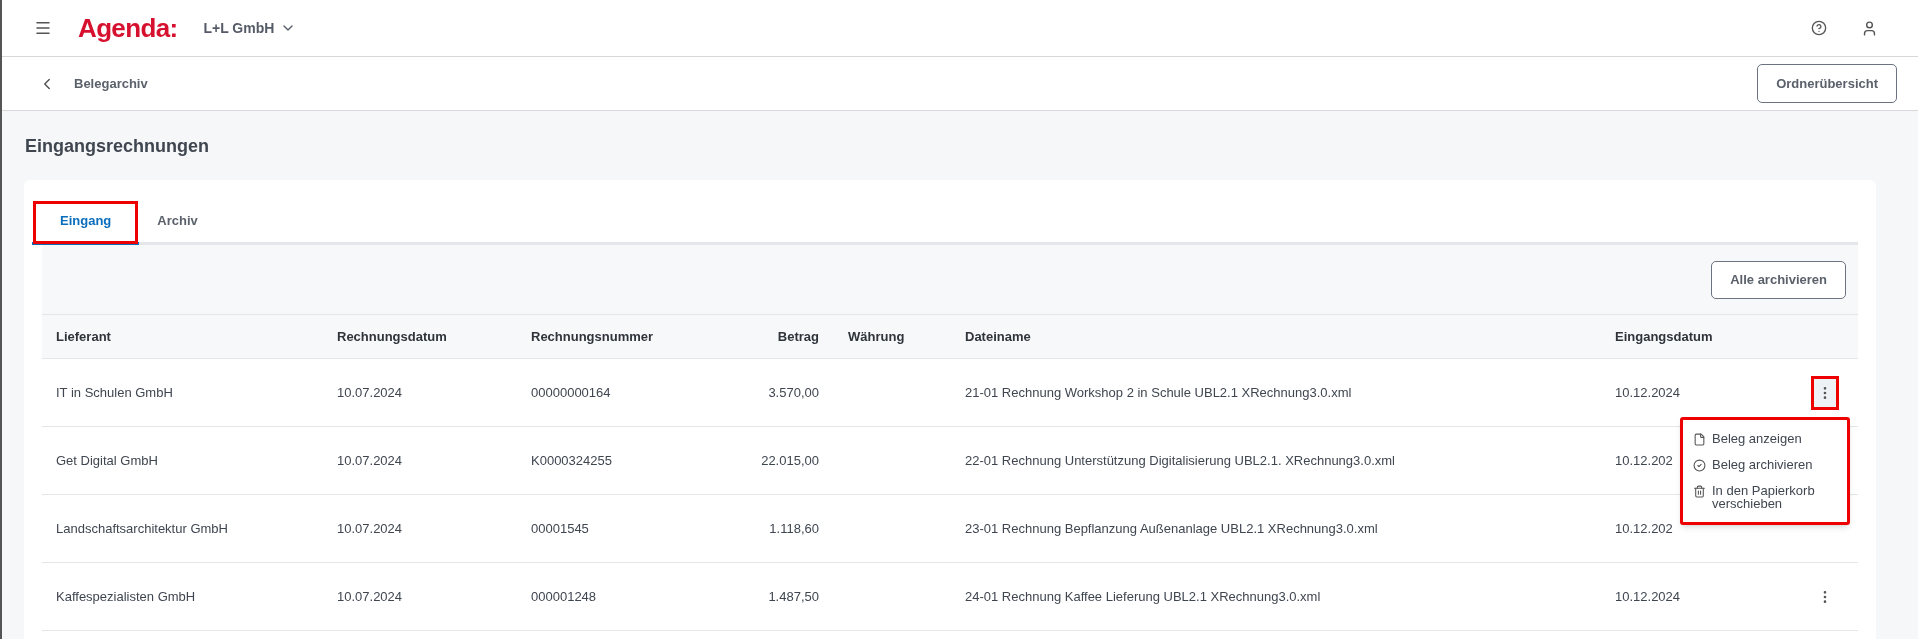  Describe the element at coordinates (790, 460) in the screenshot. I see `table-cell: 22.015,00` at that location.